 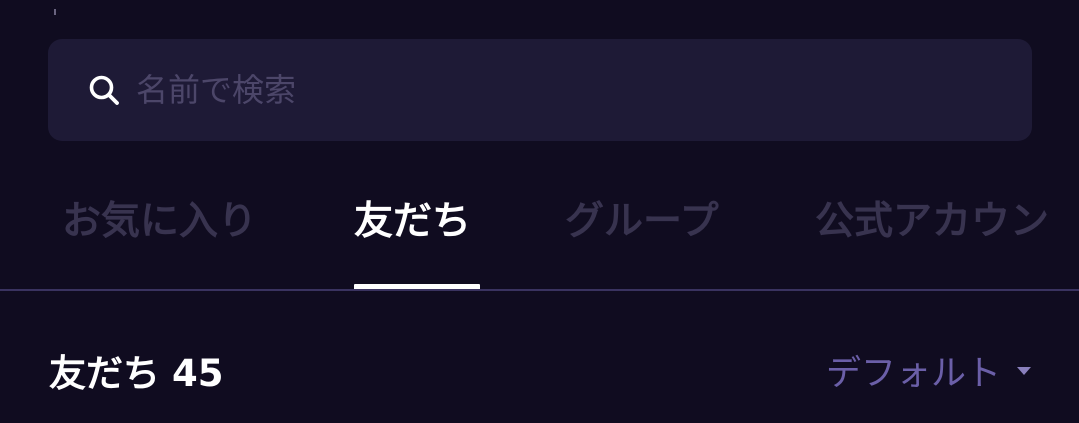 I want to click on scrolled-content-fragment, so click(x=55, y=7).